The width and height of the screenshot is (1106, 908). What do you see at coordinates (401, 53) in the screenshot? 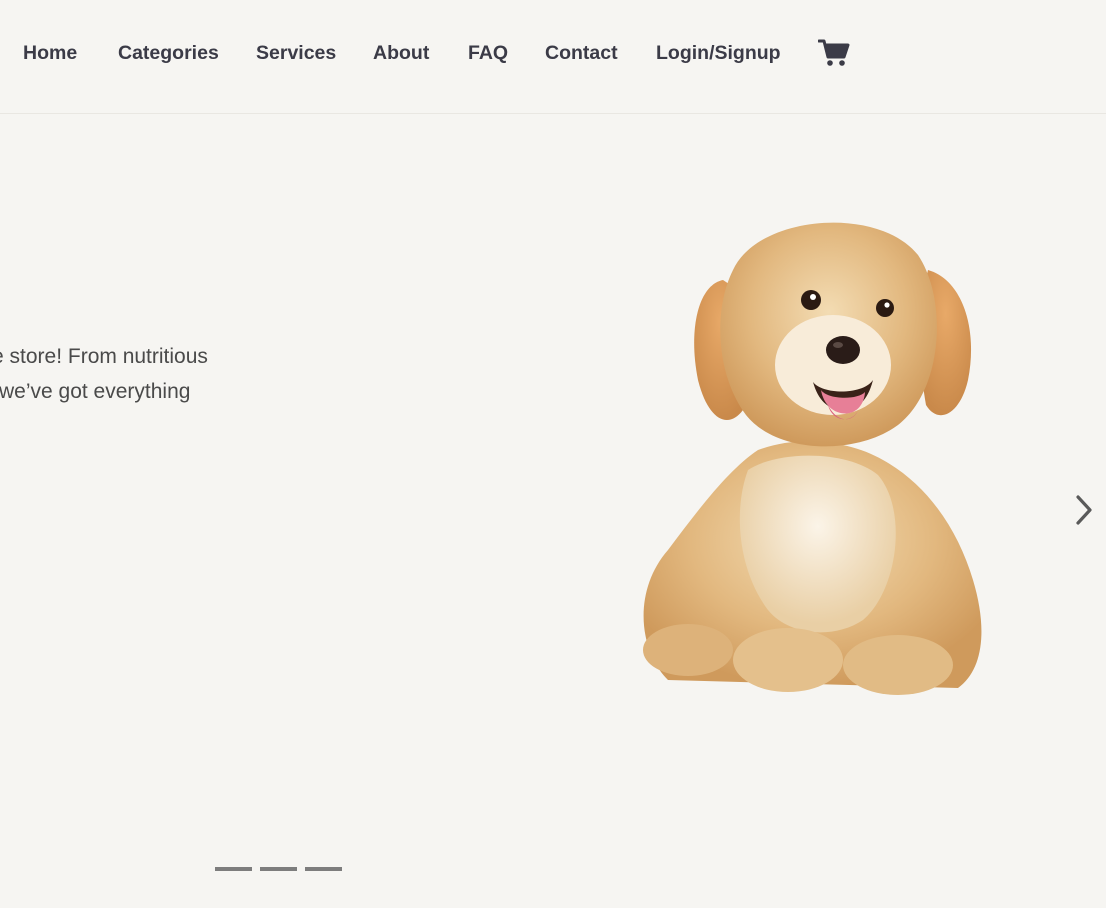
I see `nav-about: About` at bounding box center [401, 53].